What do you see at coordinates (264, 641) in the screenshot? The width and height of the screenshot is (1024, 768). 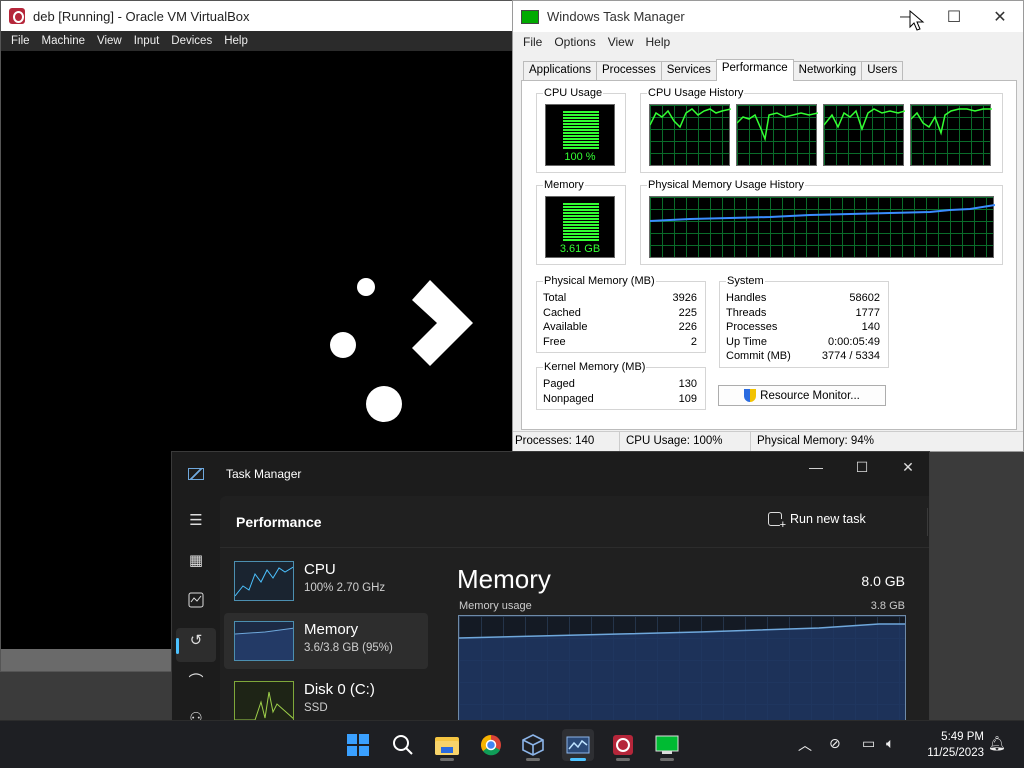 I see `memory-thumbnail-graph` at bounding box center [264, 641].